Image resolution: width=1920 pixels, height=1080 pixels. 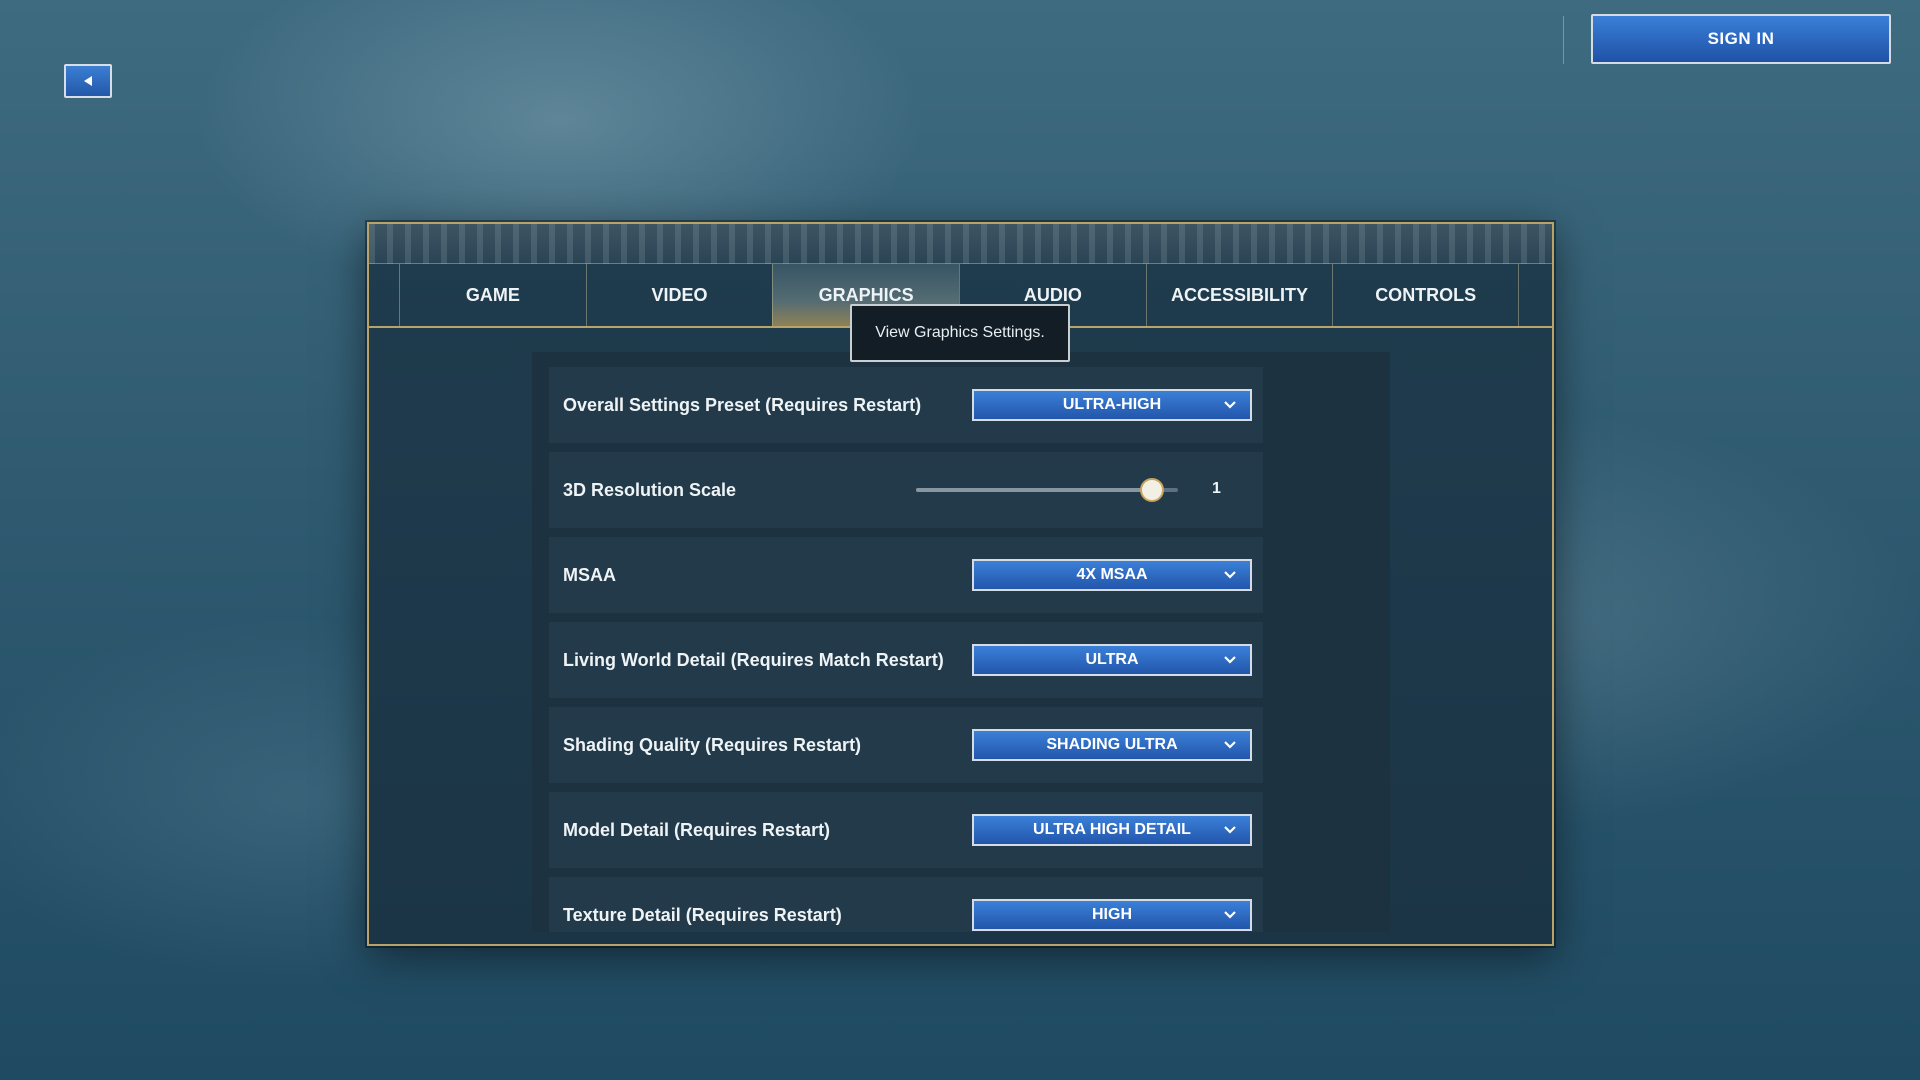 What do you see at coordinates (906, 904) in the screenshot?
I see `setting-row-texture-detail: Texture Detail (Requires Restart) HIGH` at bounding box center [906, 904].